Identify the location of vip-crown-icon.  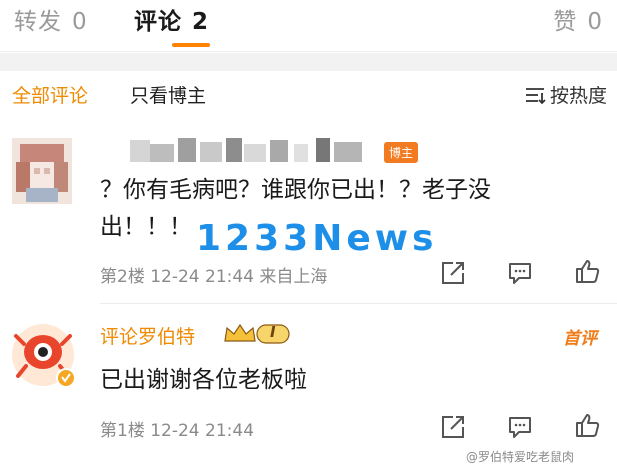
(257, 333).